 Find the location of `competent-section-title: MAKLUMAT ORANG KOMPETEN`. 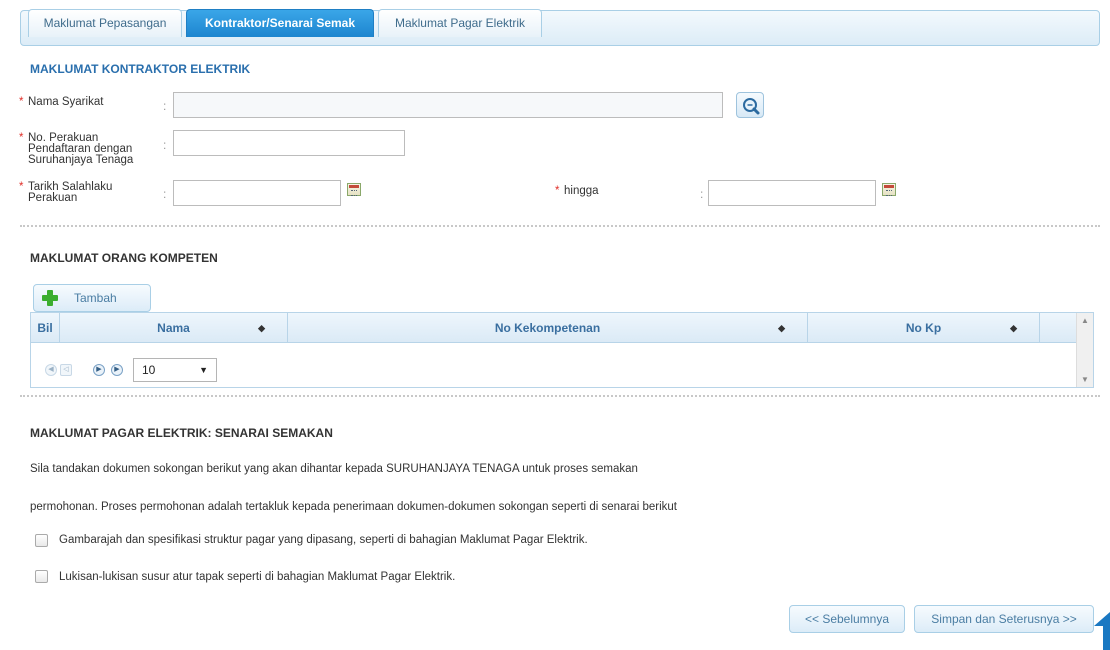

competent-section-title: MAKLUMAT ORANG KOMPETEN is located at coordinates (124, 258).